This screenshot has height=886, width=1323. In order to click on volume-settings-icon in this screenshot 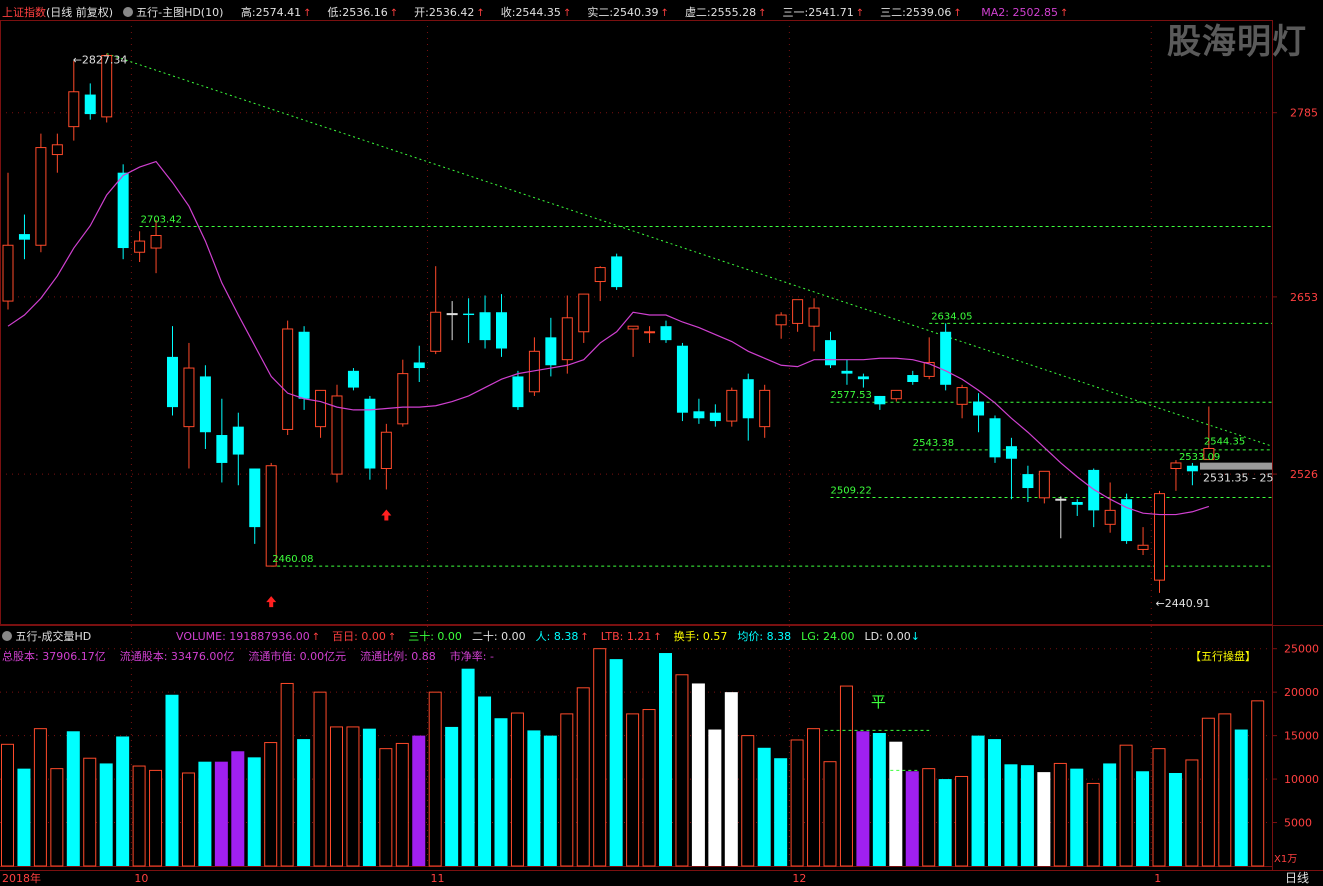, I will do `click(7, 636)`.